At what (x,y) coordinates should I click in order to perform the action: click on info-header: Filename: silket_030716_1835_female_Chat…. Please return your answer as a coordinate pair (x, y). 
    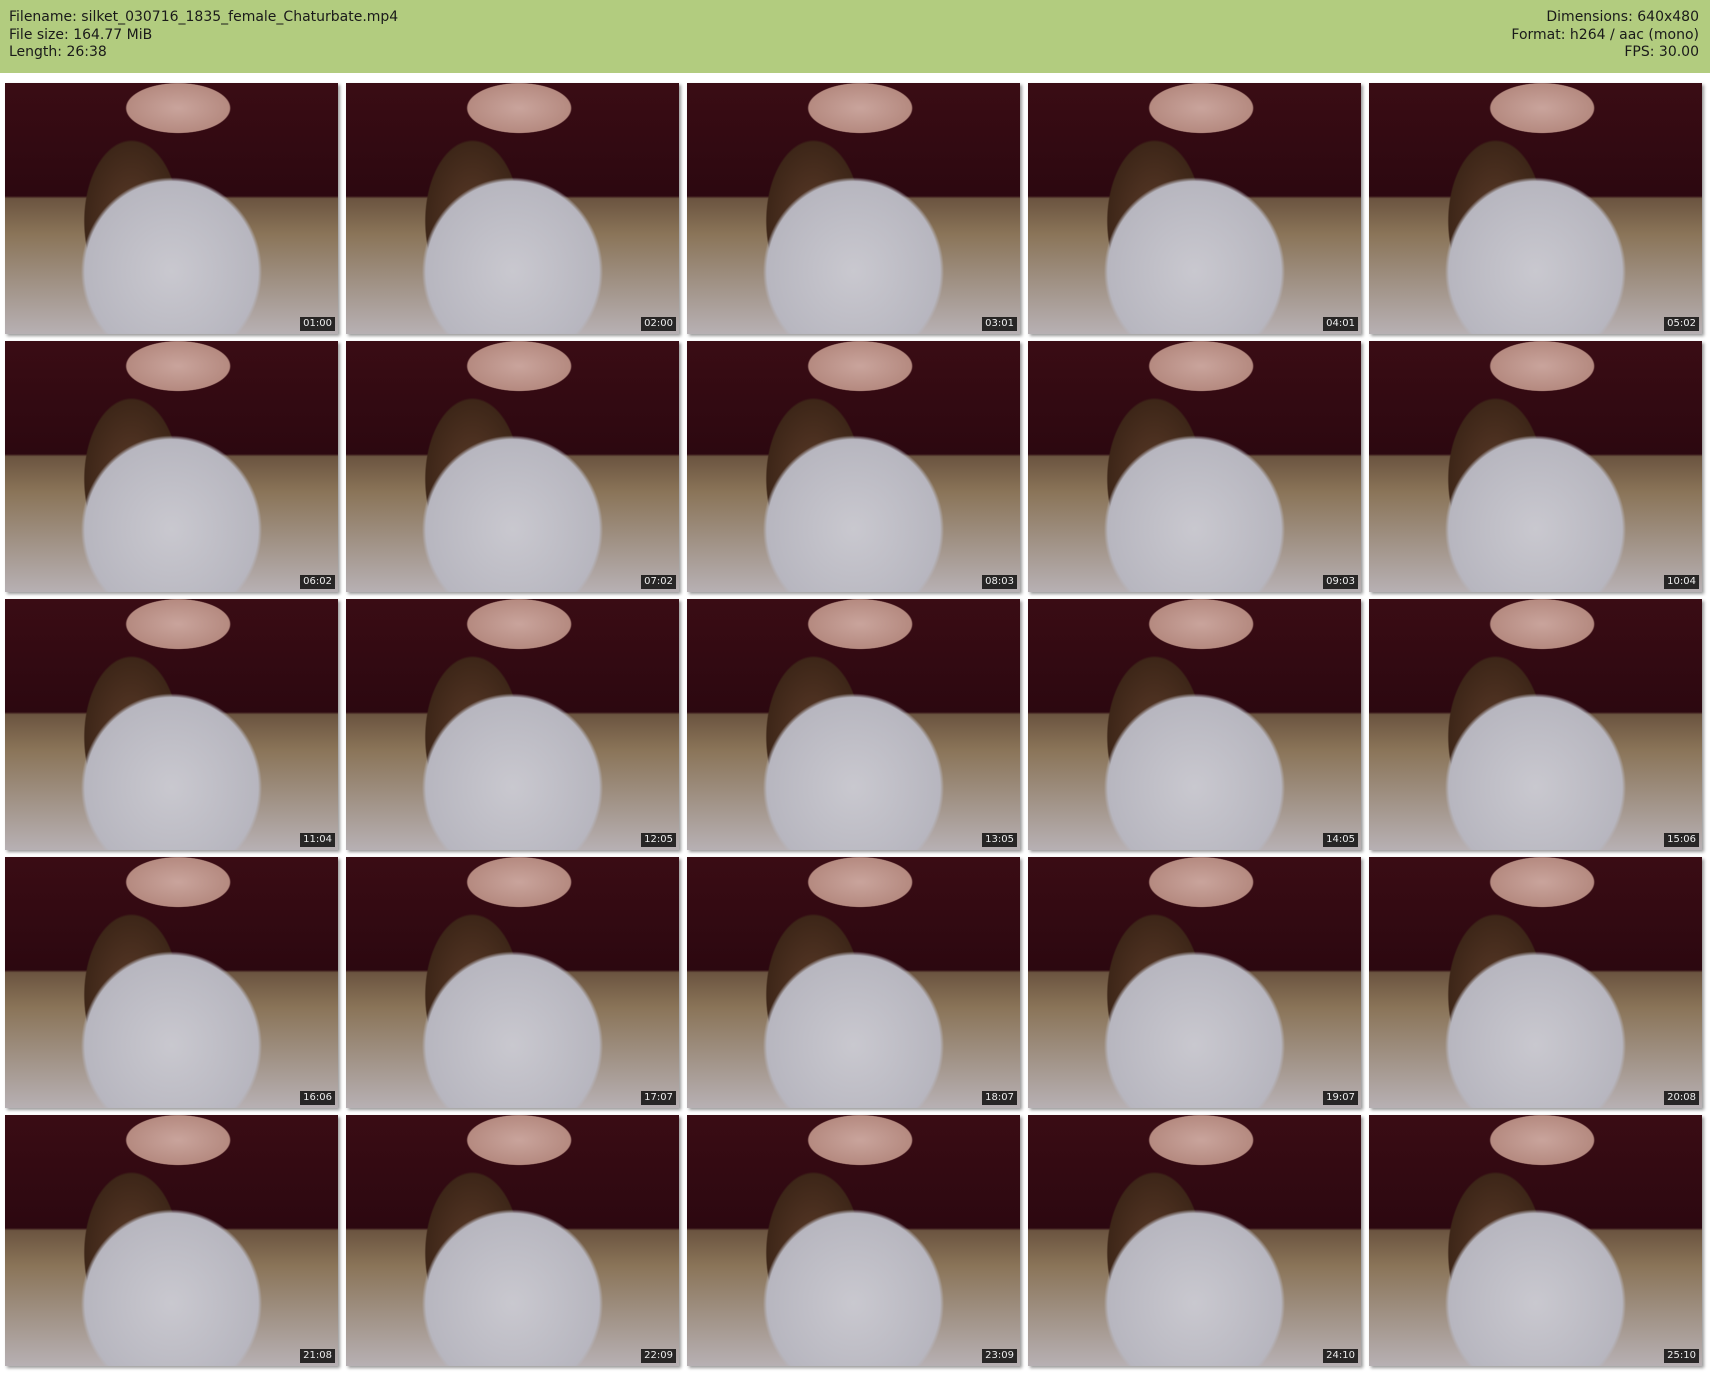
    Looking at the image, I should click on (855, 36).